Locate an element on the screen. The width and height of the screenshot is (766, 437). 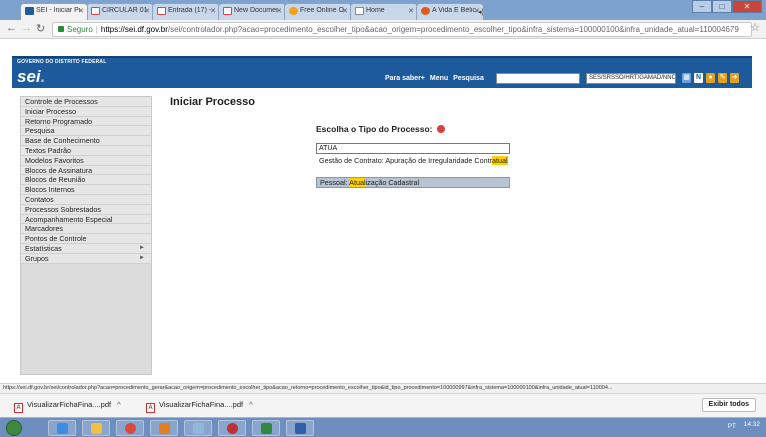
unit-select: SES/SRSSO/HRT/GAMAD/NNO ▾ is located at coordinates (631, 78).